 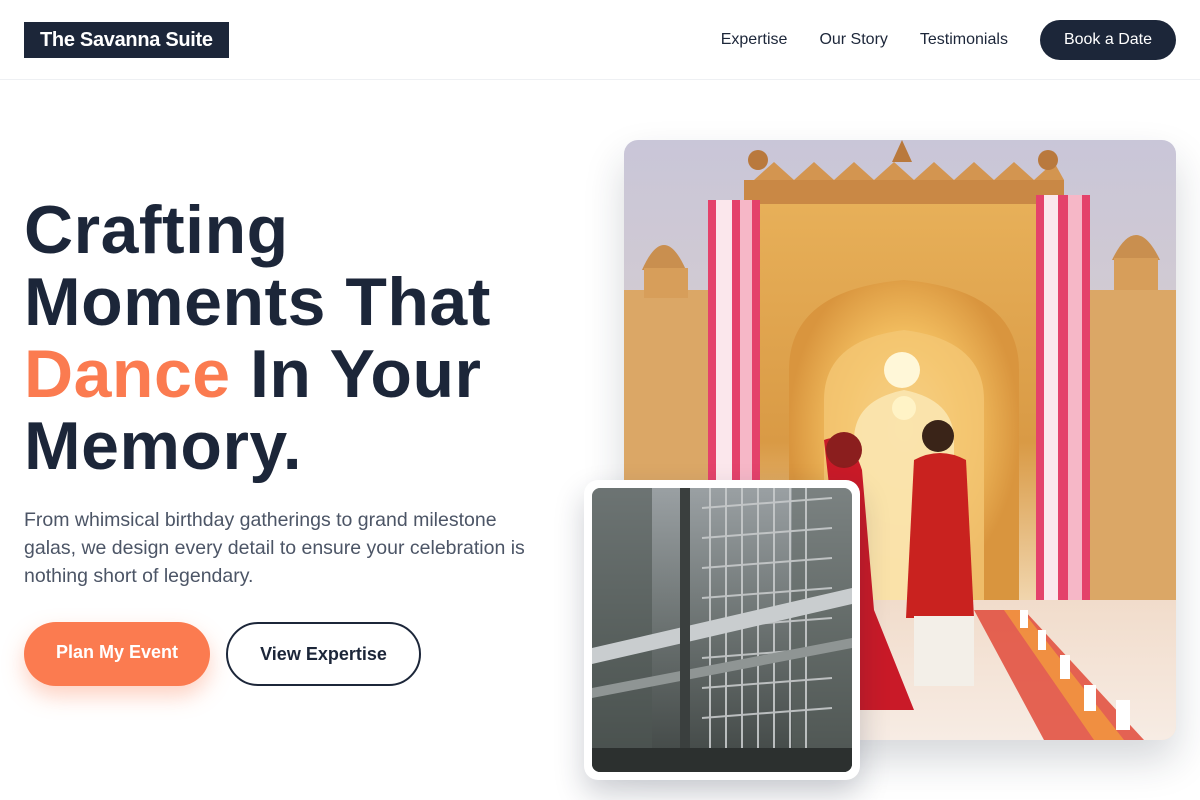 What do you see at coordinates (1107, 40) in the screenshot?
I see `book-a-date-button: Book a Date` at bounding box center [1107, 40].